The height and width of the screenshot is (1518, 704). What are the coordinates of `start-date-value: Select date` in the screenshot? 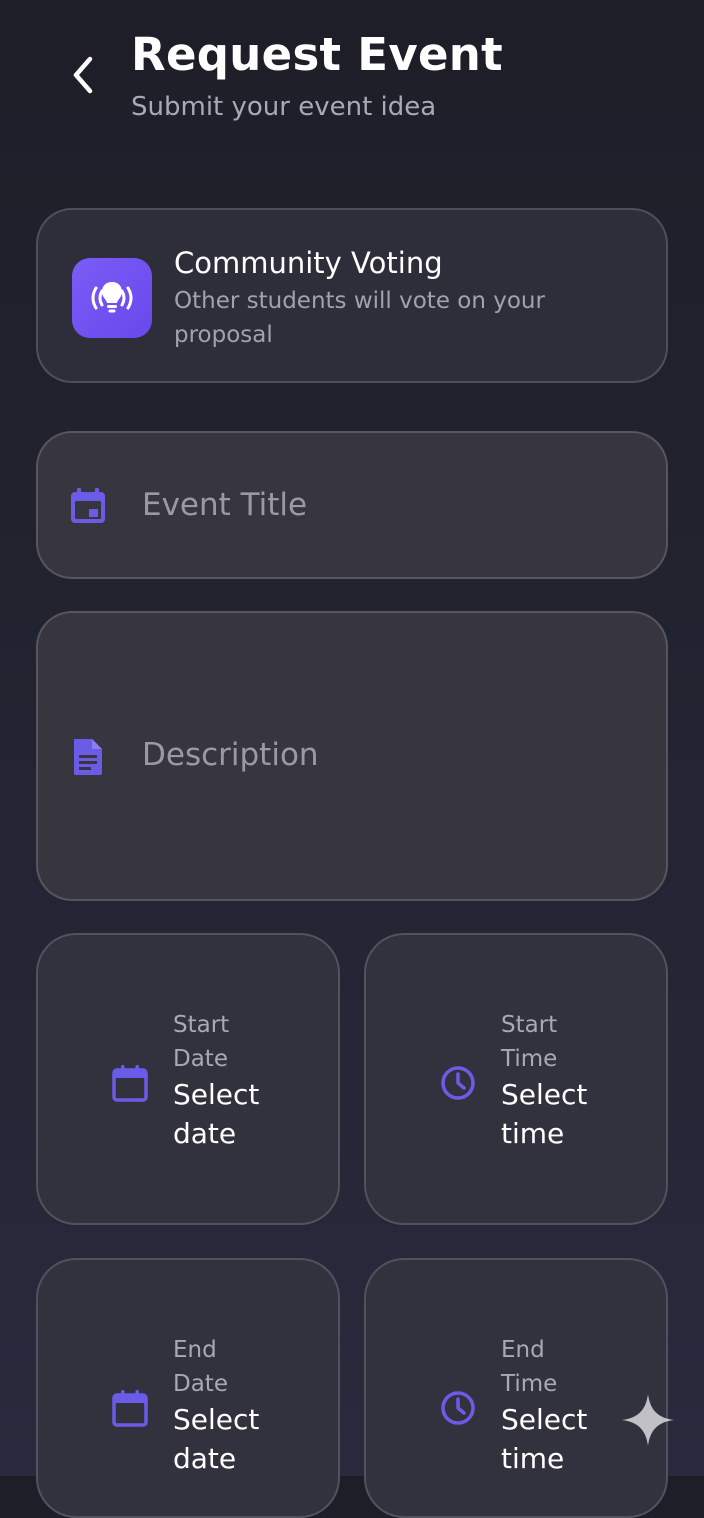 It's located at (216, 1114).